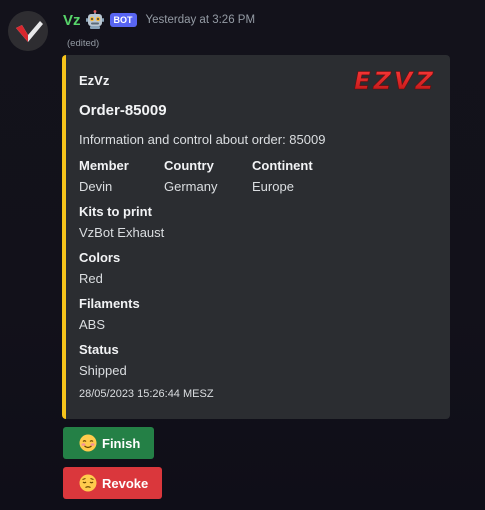  Describe the element at coordinates (94, 80) in the screenshot. I see `embed-author: EzVz` at that location.